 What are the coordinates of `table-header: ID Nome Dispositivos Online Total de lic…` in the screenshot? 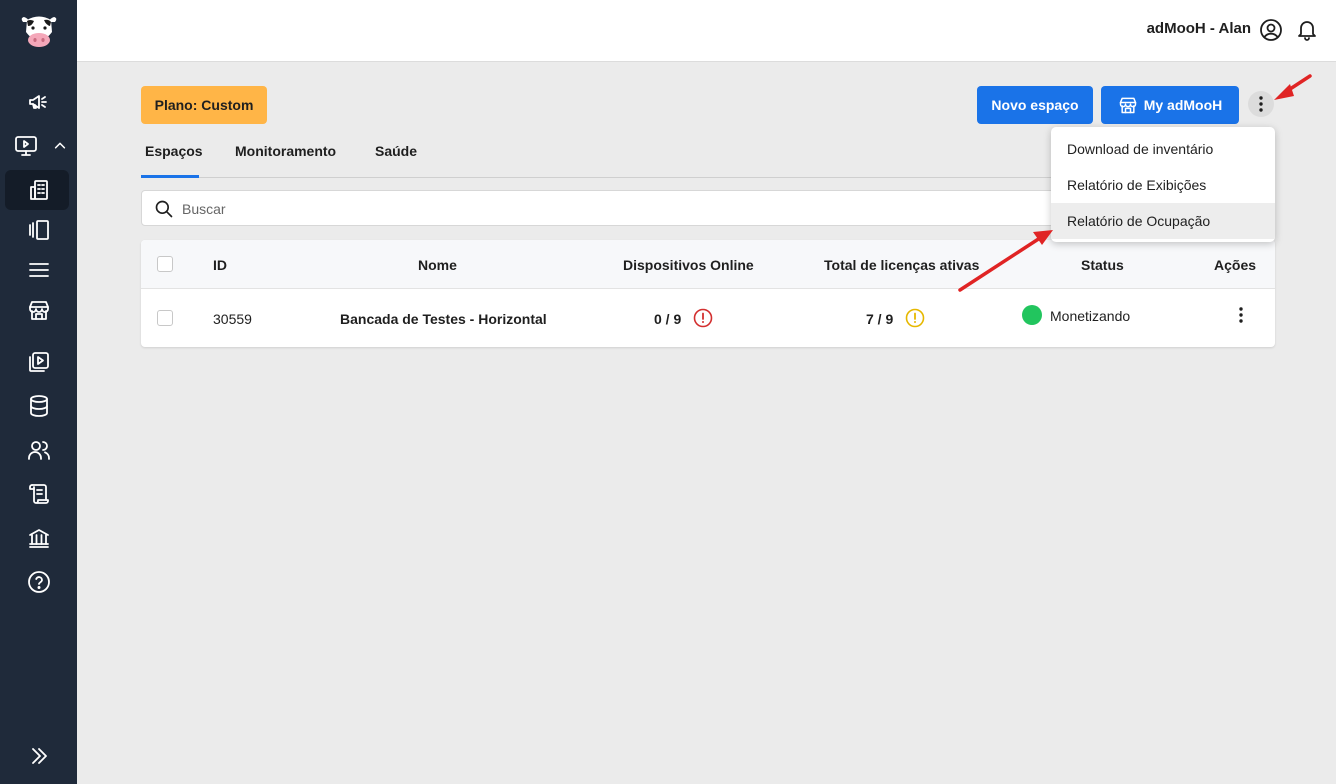 It's located at (708, 264).